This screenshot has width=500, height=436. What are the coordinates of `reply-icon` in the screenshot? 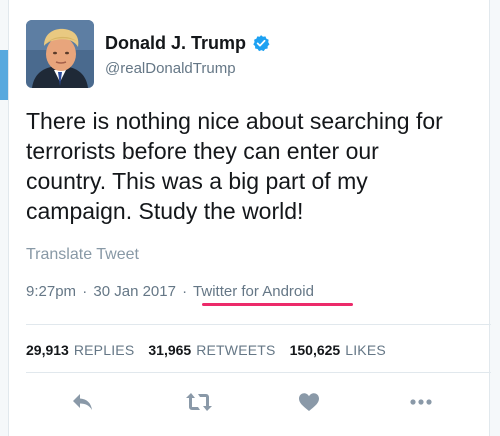 It's located at (82, 402).